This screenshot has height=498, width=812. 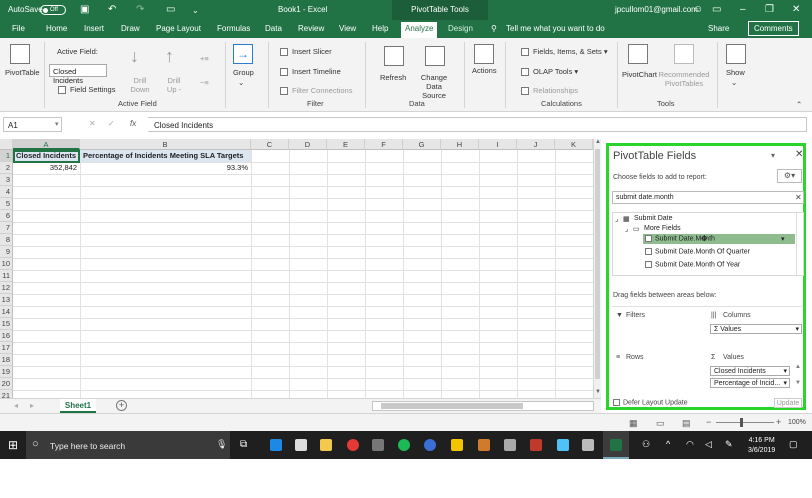 I want to click on pivottable-button: PivotTable, so click(x=22, y=72).